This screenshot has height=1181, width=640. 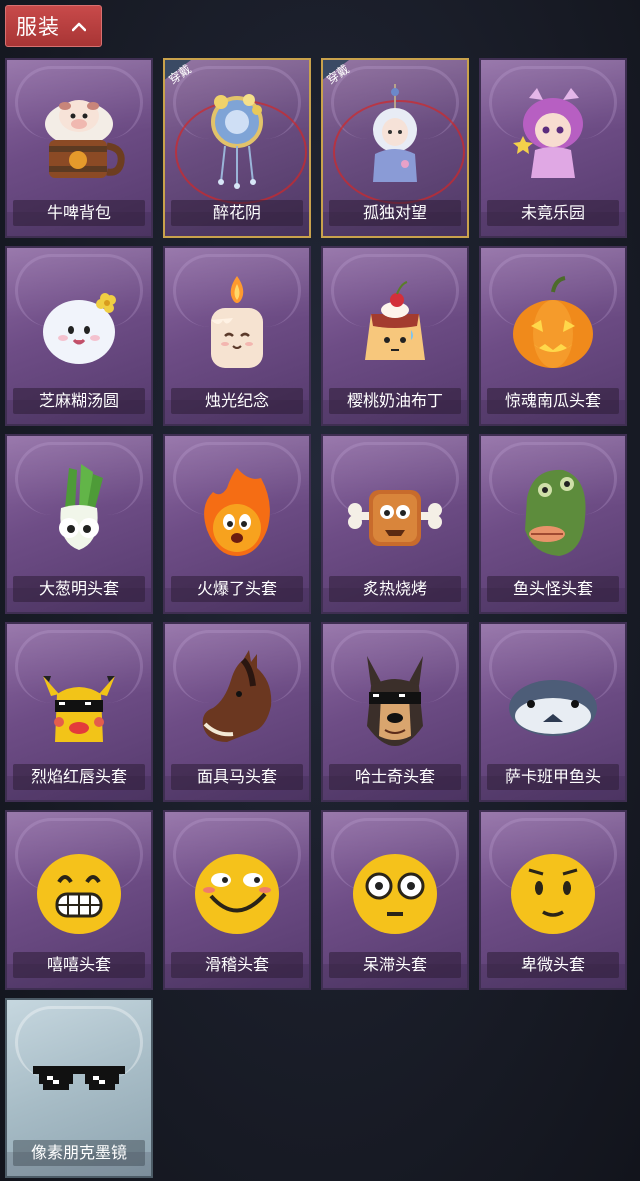 I want to click on bbq-meat-icon, so click(x=395, y=513).